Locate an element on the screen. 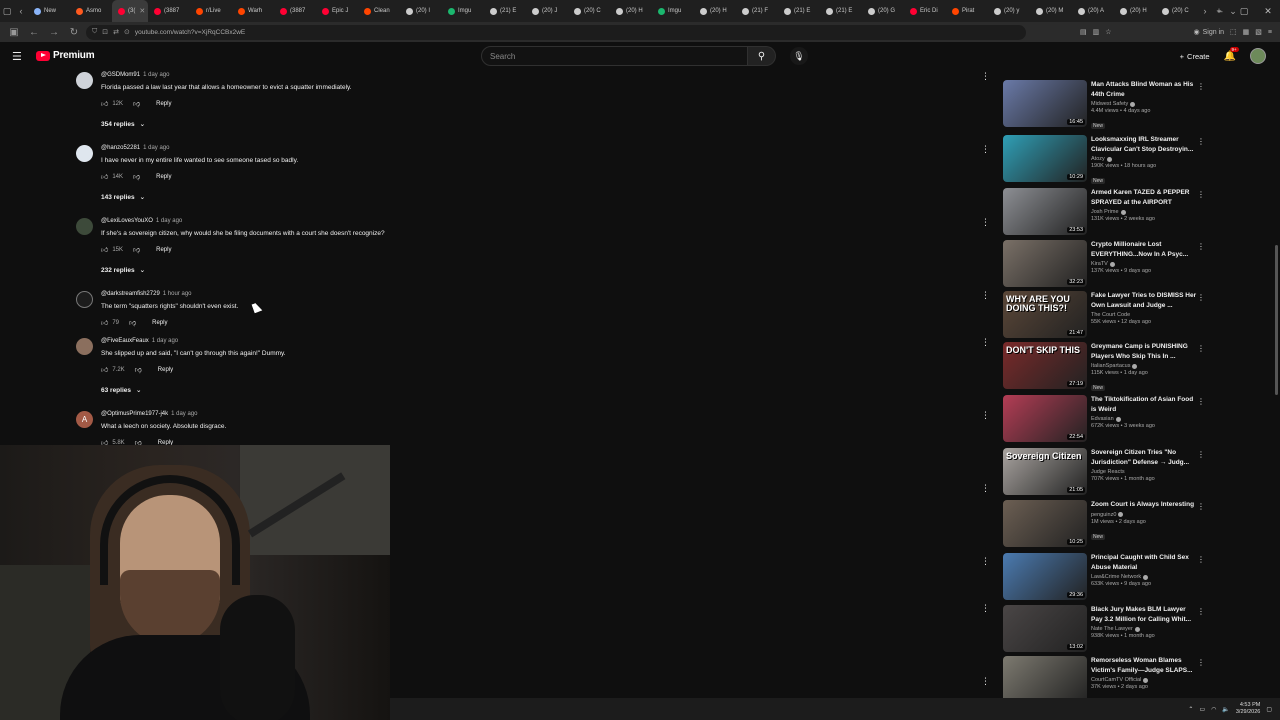  commenter-avatar: A is located at coordinates (84, 419).